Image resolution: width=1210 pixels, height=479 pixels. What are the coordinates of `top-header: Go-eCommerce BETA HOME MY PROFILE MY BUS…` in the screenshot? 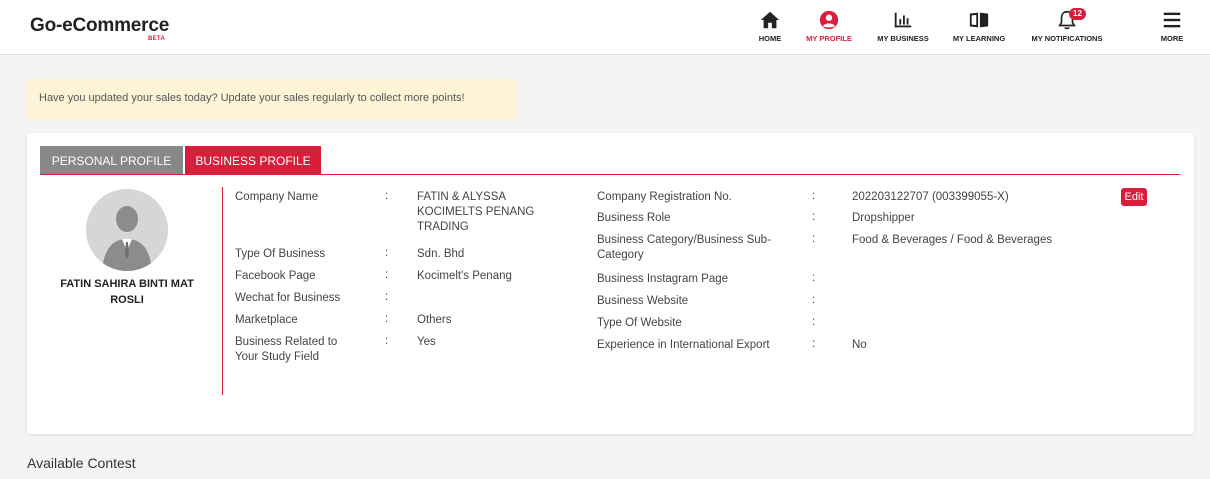 It's located at (605, 27).